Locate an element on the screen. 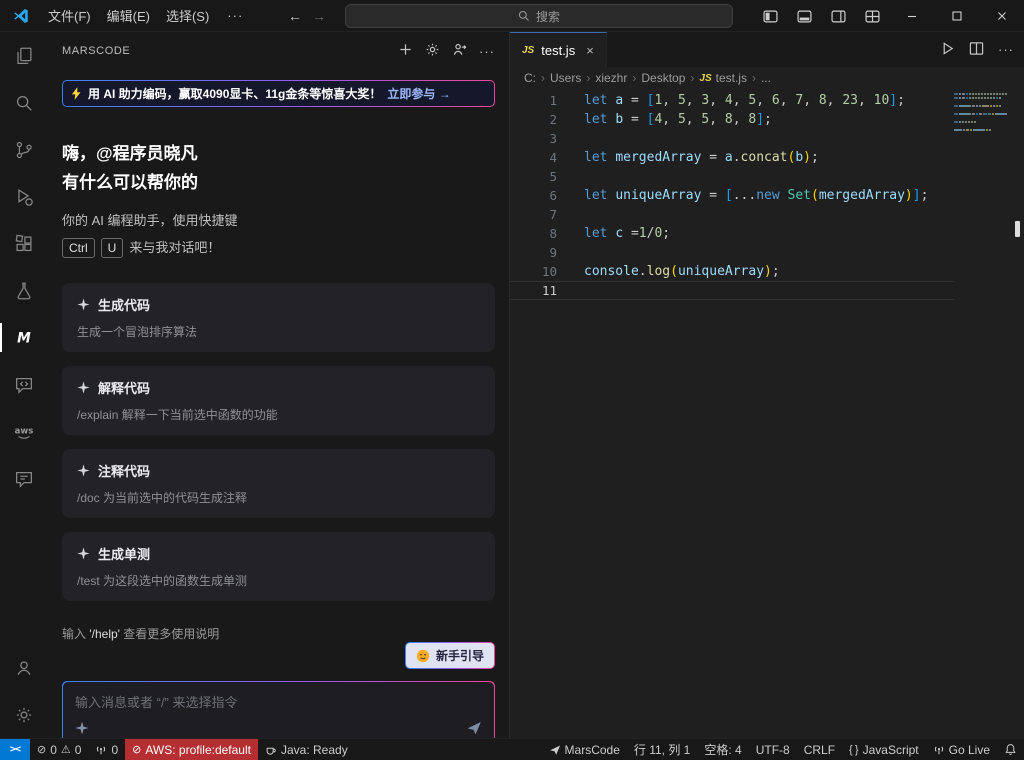 The image size is (1024, 760). toggle-secondary-sidebar-icon is located at coordinates (838, 16).